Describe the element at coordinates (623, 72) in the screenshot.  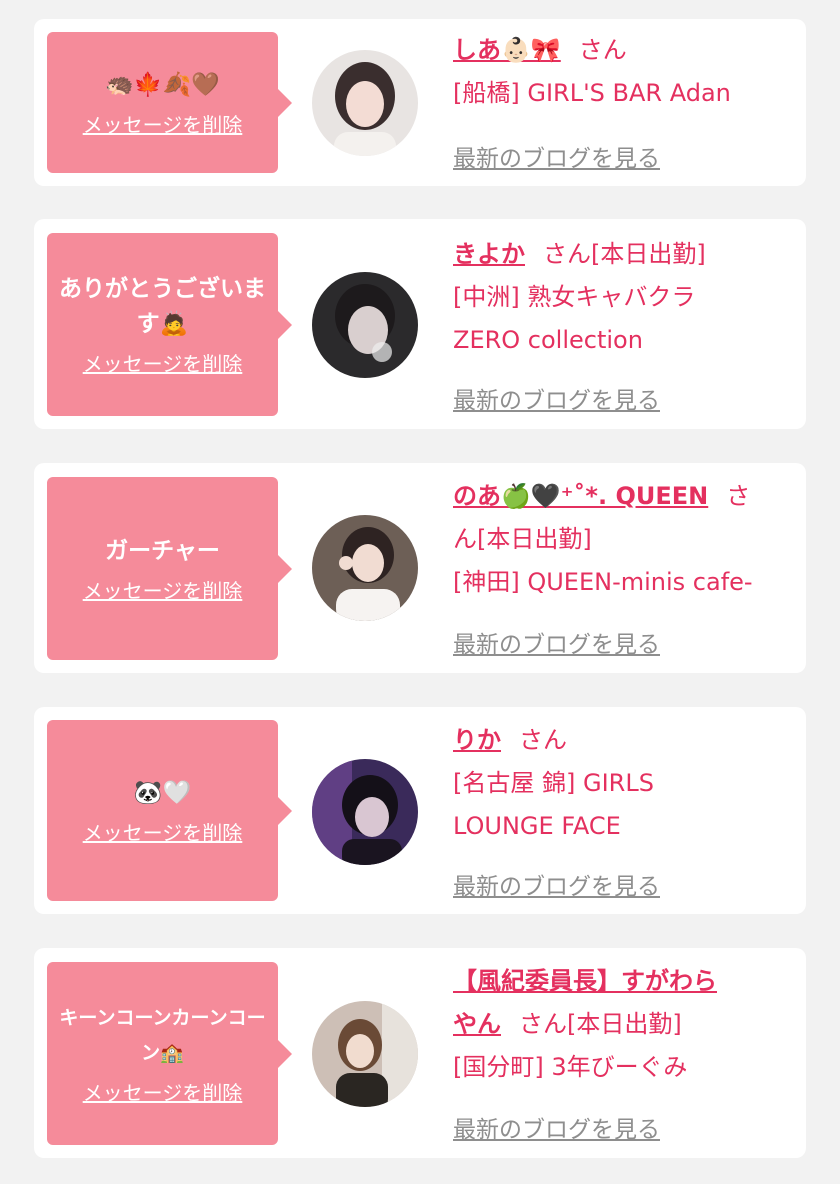
I see `cast-info: しあ👶🏻🎀 さん [船橋] GIRL'S BAR Adan` at that location.